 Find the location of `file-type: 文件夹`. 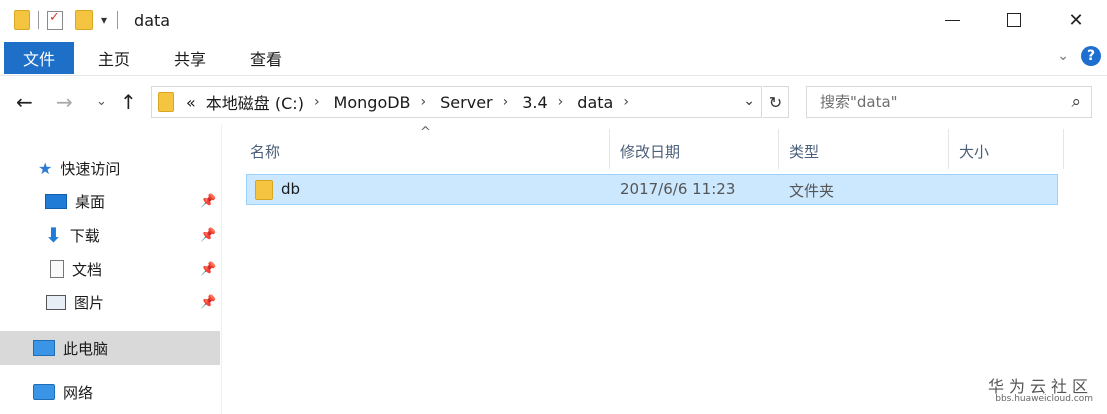

file-type: 文件夹 is located at coordinates (812, 191).